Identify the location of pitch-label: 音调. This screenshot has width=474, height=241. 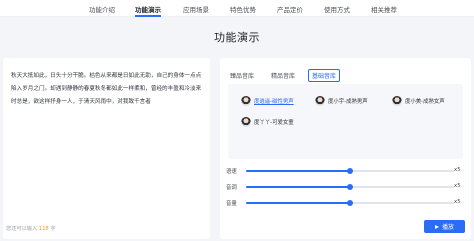
(231, 188).